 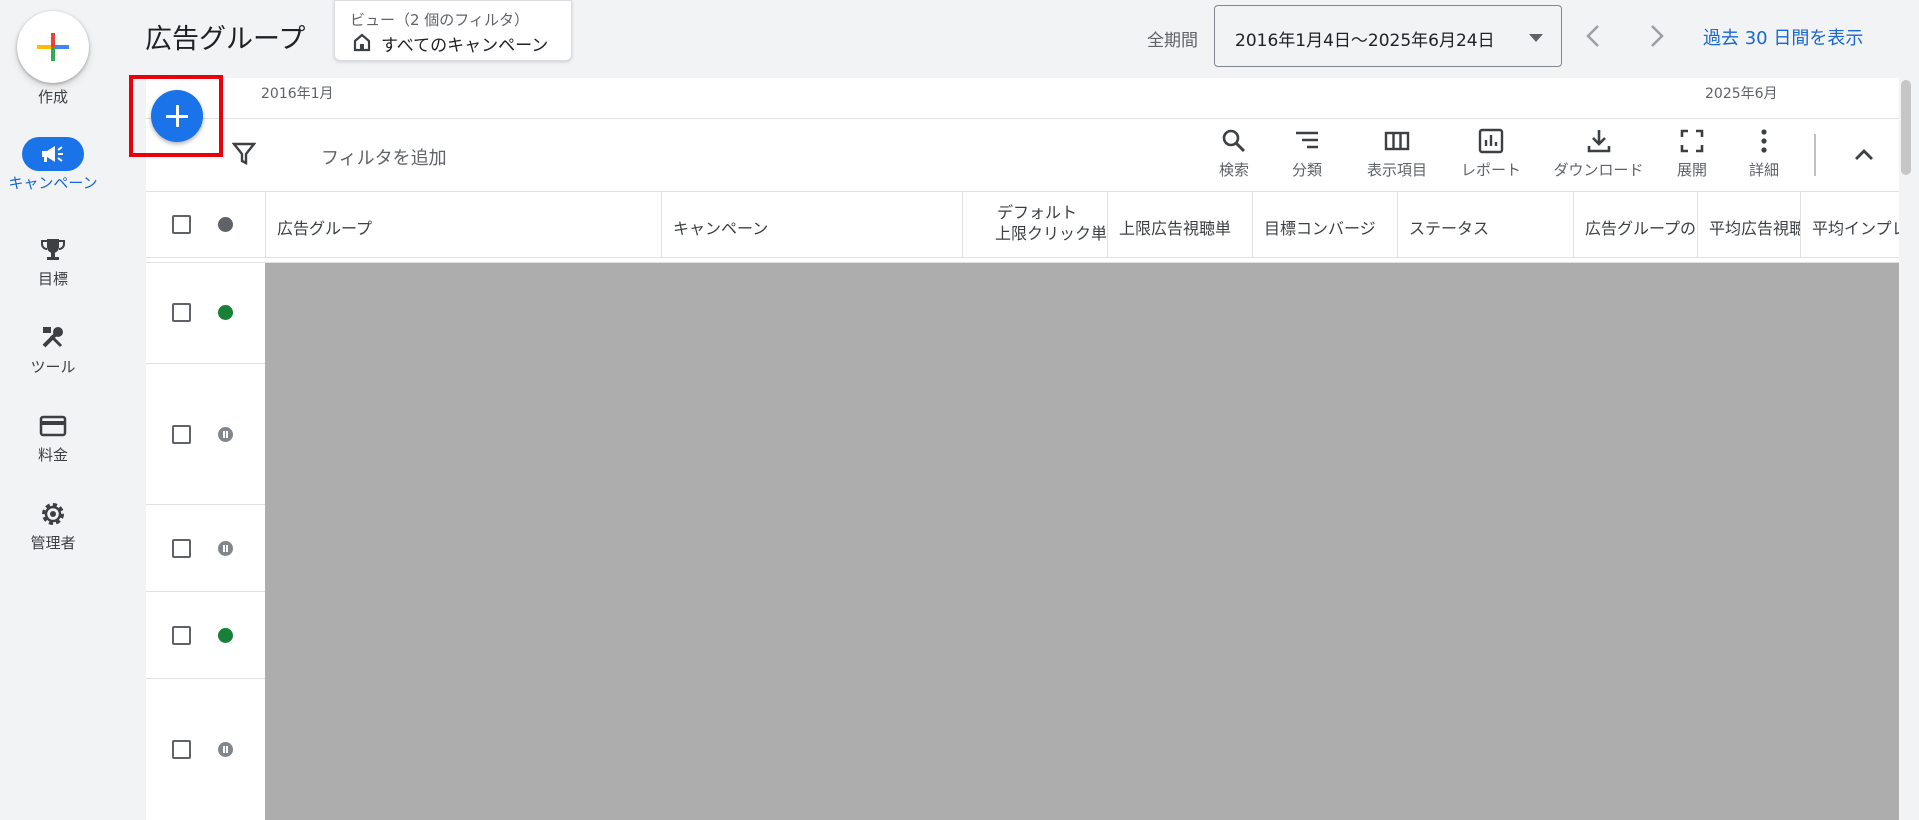 What do you see at coordinates (1306, 170) in the screenshot?
I see `segment-tool-label: 分類` at bounding box center [1306, 170].